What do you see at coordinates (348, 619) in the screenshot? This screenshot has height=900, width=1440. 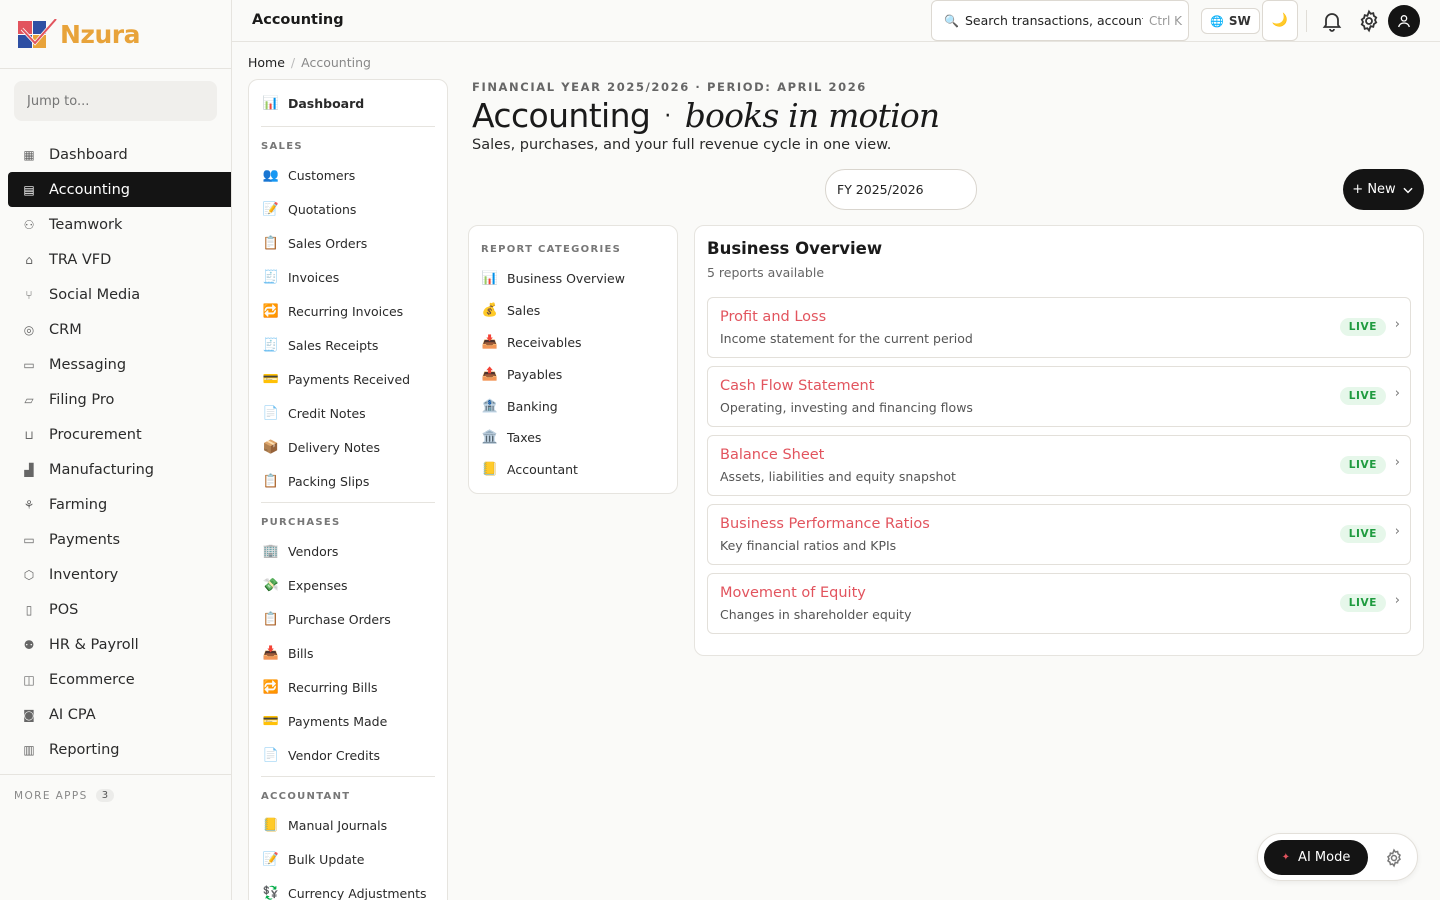 I see `subnav-item-purchase-orders: 📋 Purchase Orders` at bounding box center [348, 619].